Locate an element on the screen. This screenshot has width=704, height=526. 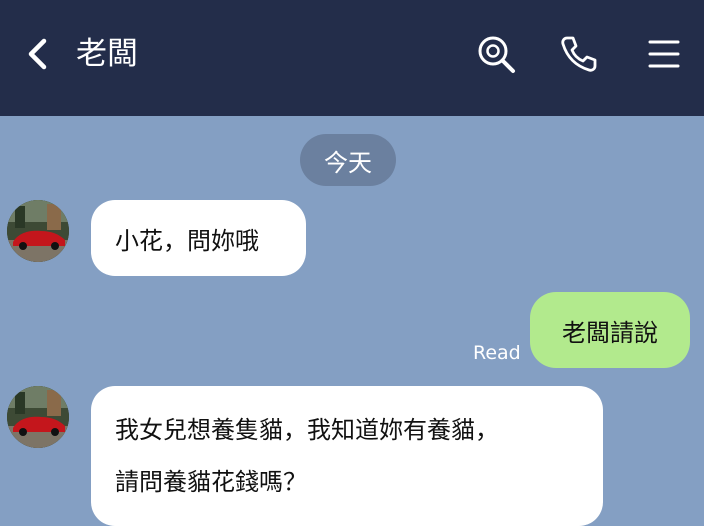
read-receipt: Read is located at coordinates (497, 353).